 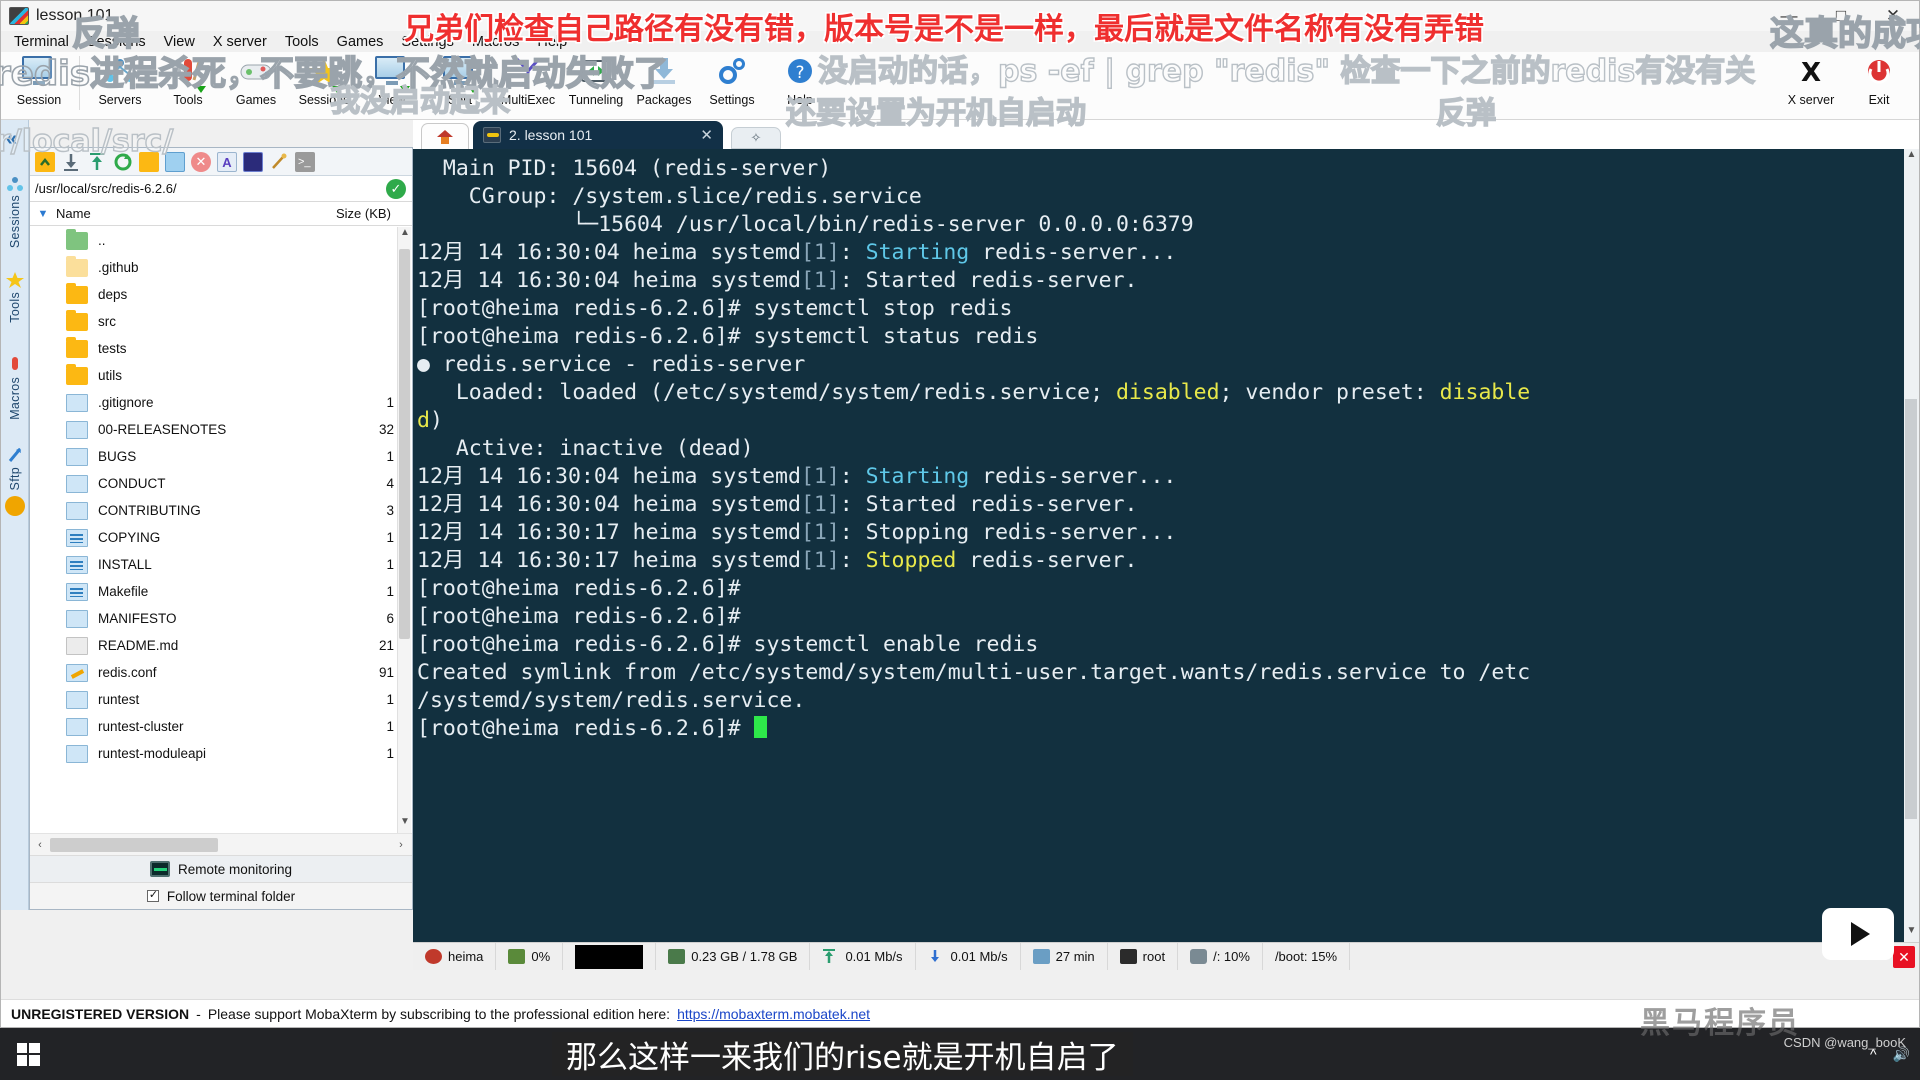 What do you see at coordinates (15, 388) in the screenshot?
I see `sidebar-tab-macros: Macros` at bounding box center [15, 388].